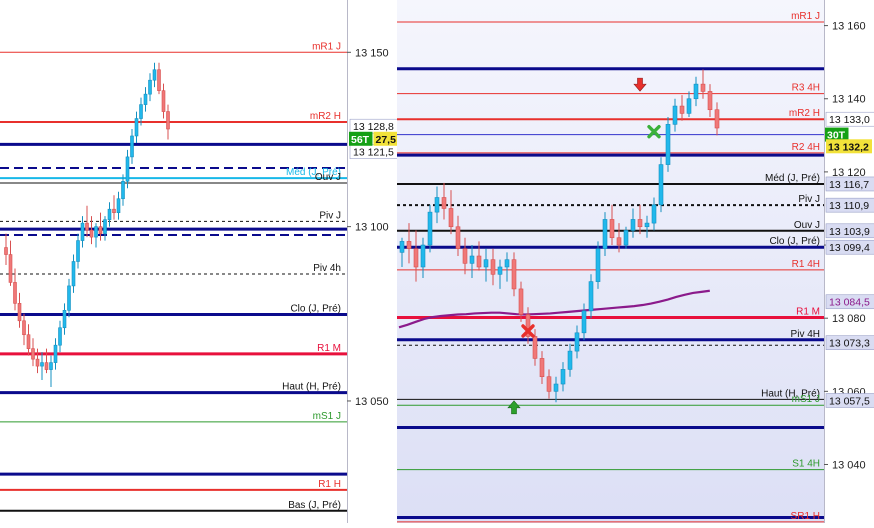 Image resolution: width=874 pixels, height=528 pixels. Describe the element at coordinates (848, 147) in the screenshot. I see `timer-badge-label: 13 132,2` at that location.